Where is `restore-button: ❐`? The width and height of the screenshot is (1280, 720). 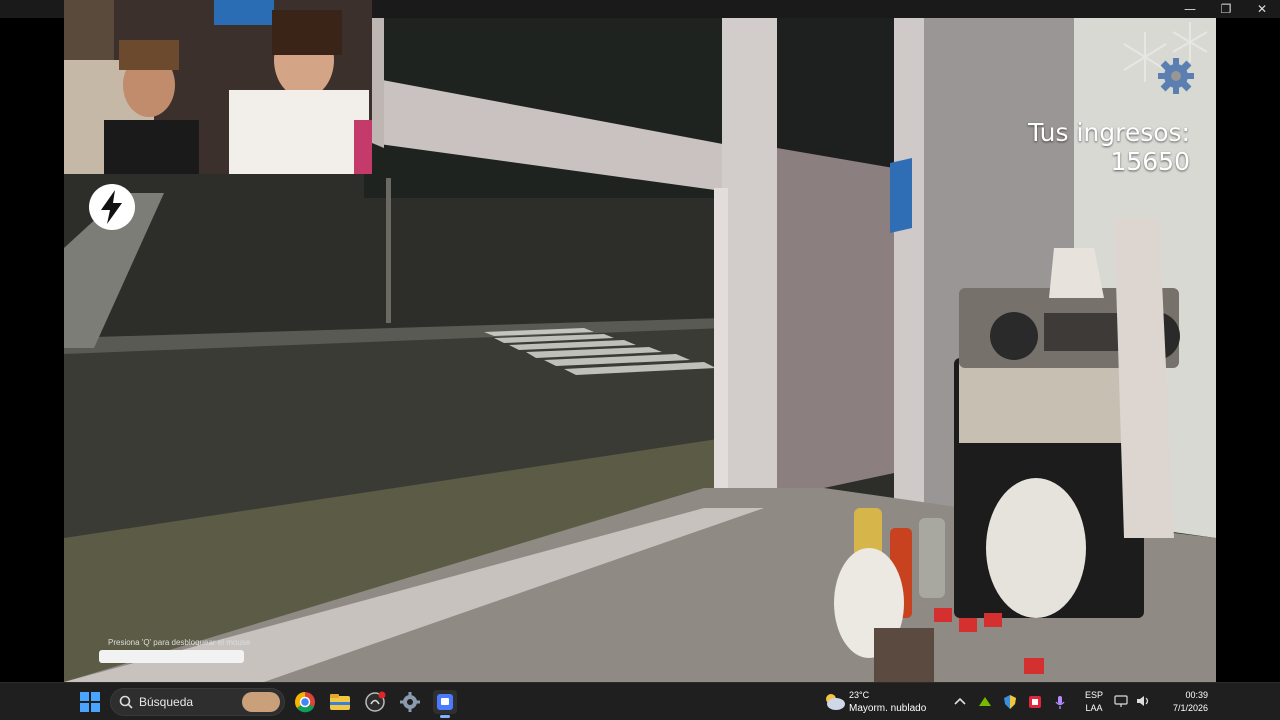 restore-button: ❐ is located at coordinates (1226, 9).